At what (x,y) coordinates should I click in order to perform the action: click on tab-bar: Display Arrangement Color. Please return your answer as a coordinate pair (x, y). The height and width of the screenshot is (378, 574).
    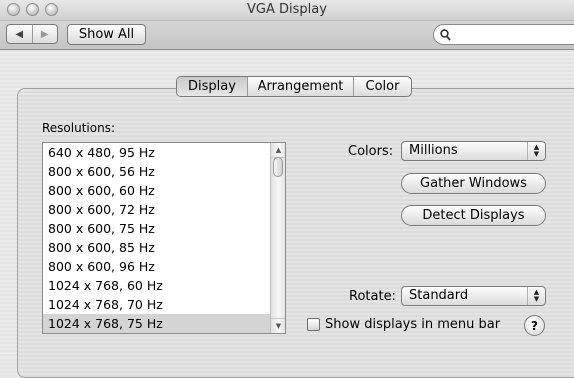
    Looking at the image, I should click on (294, 86).